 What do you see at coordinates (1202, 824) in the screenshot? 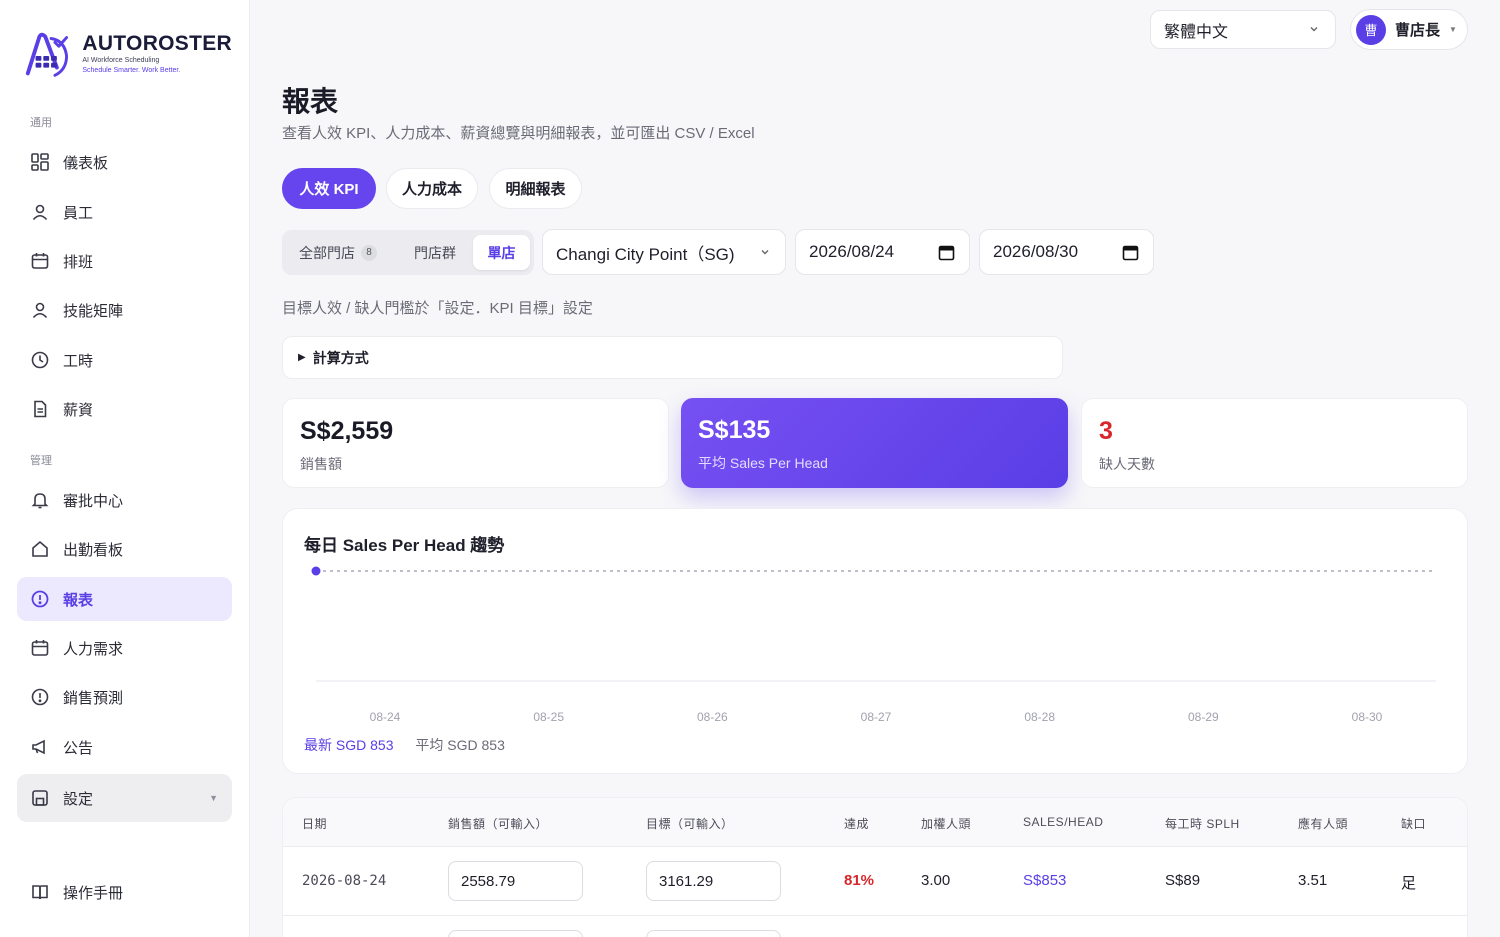
I see `col-splh: 每工時 SPLH` at bounding box center [1202, 824].